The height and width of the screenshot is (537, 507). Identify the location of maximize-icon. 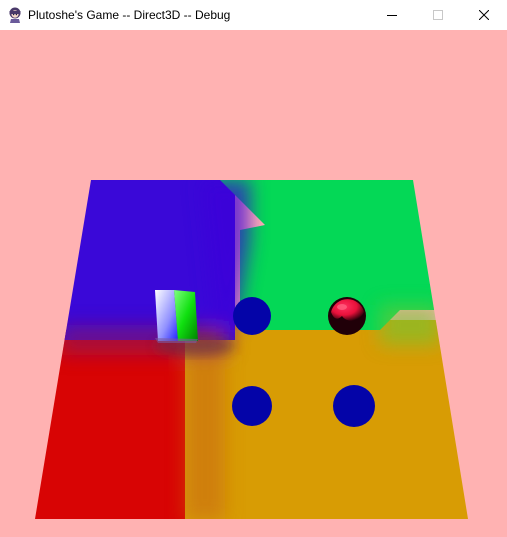
(438, 15).